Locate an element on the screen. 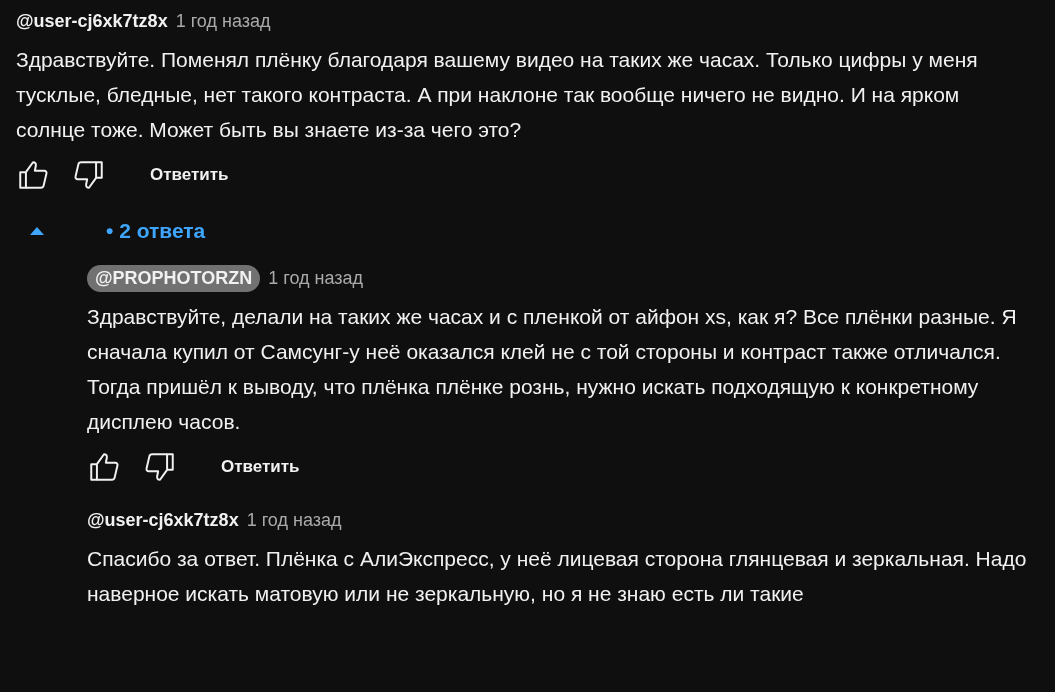 Image resolution: width=1055 pixels, height=692 pixels. caret-icon is located at coordinates (37, 231).